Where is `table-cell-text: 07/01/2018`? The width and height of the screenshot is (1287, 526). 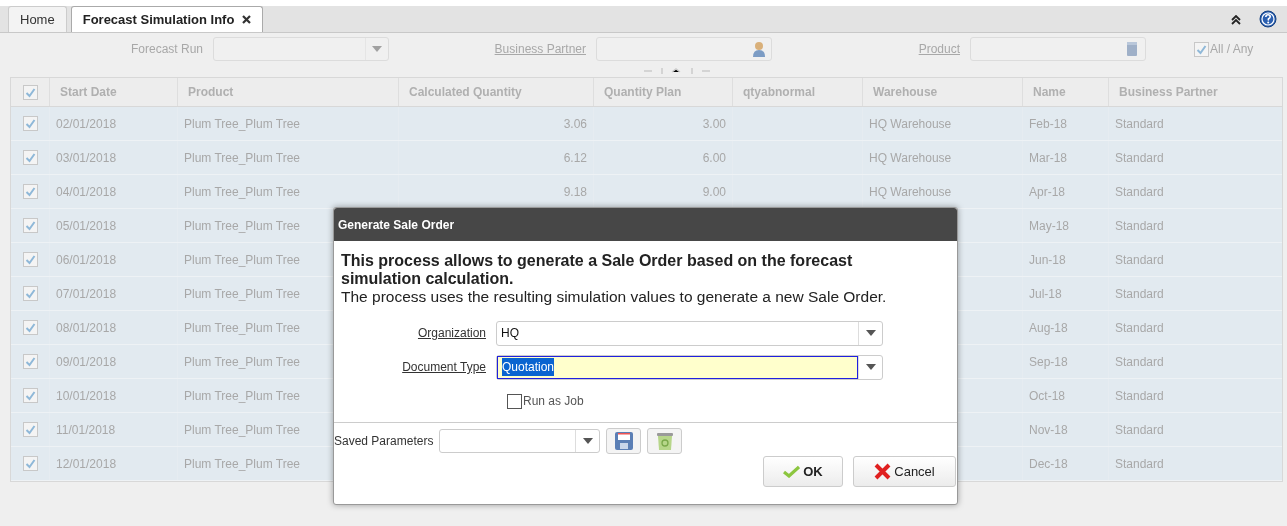 table-cell-text: 07/01/2018 is located at coordinates (86, 294).